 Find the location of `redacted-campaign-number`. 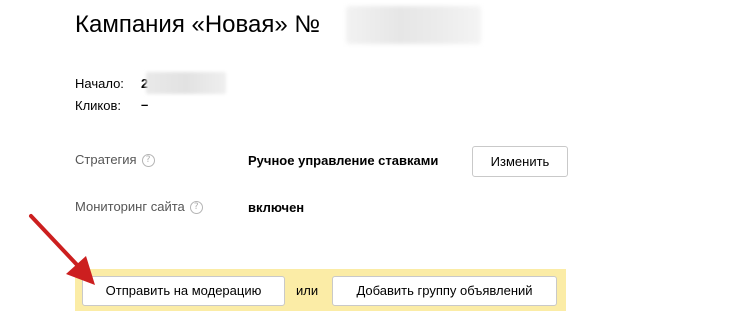

redacted-campaign-number is located at coordinates (413, 25).